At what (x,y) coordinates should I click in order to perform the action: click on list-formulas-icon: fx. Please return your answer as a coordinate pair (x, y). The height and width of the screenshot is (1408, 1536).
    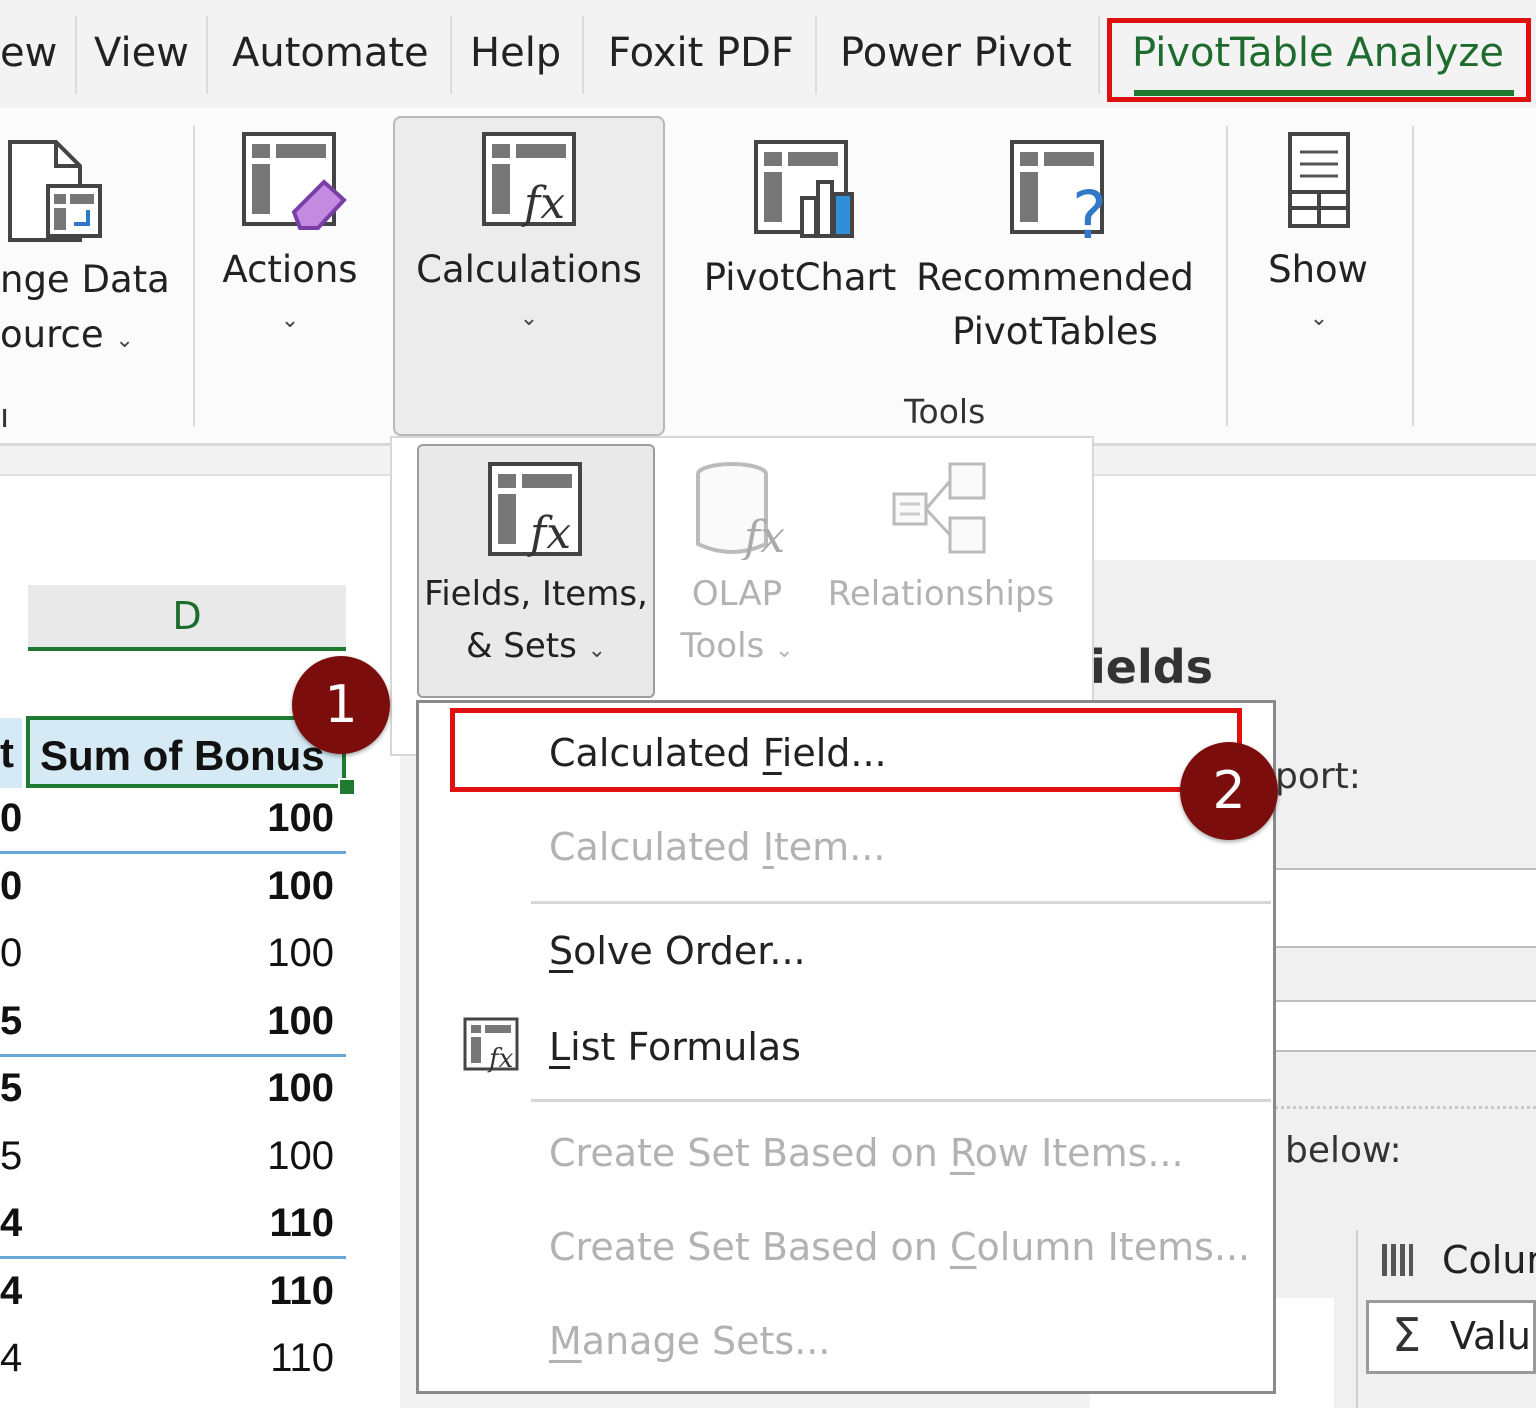
    Looking at the image, I should click on (493, 1047).